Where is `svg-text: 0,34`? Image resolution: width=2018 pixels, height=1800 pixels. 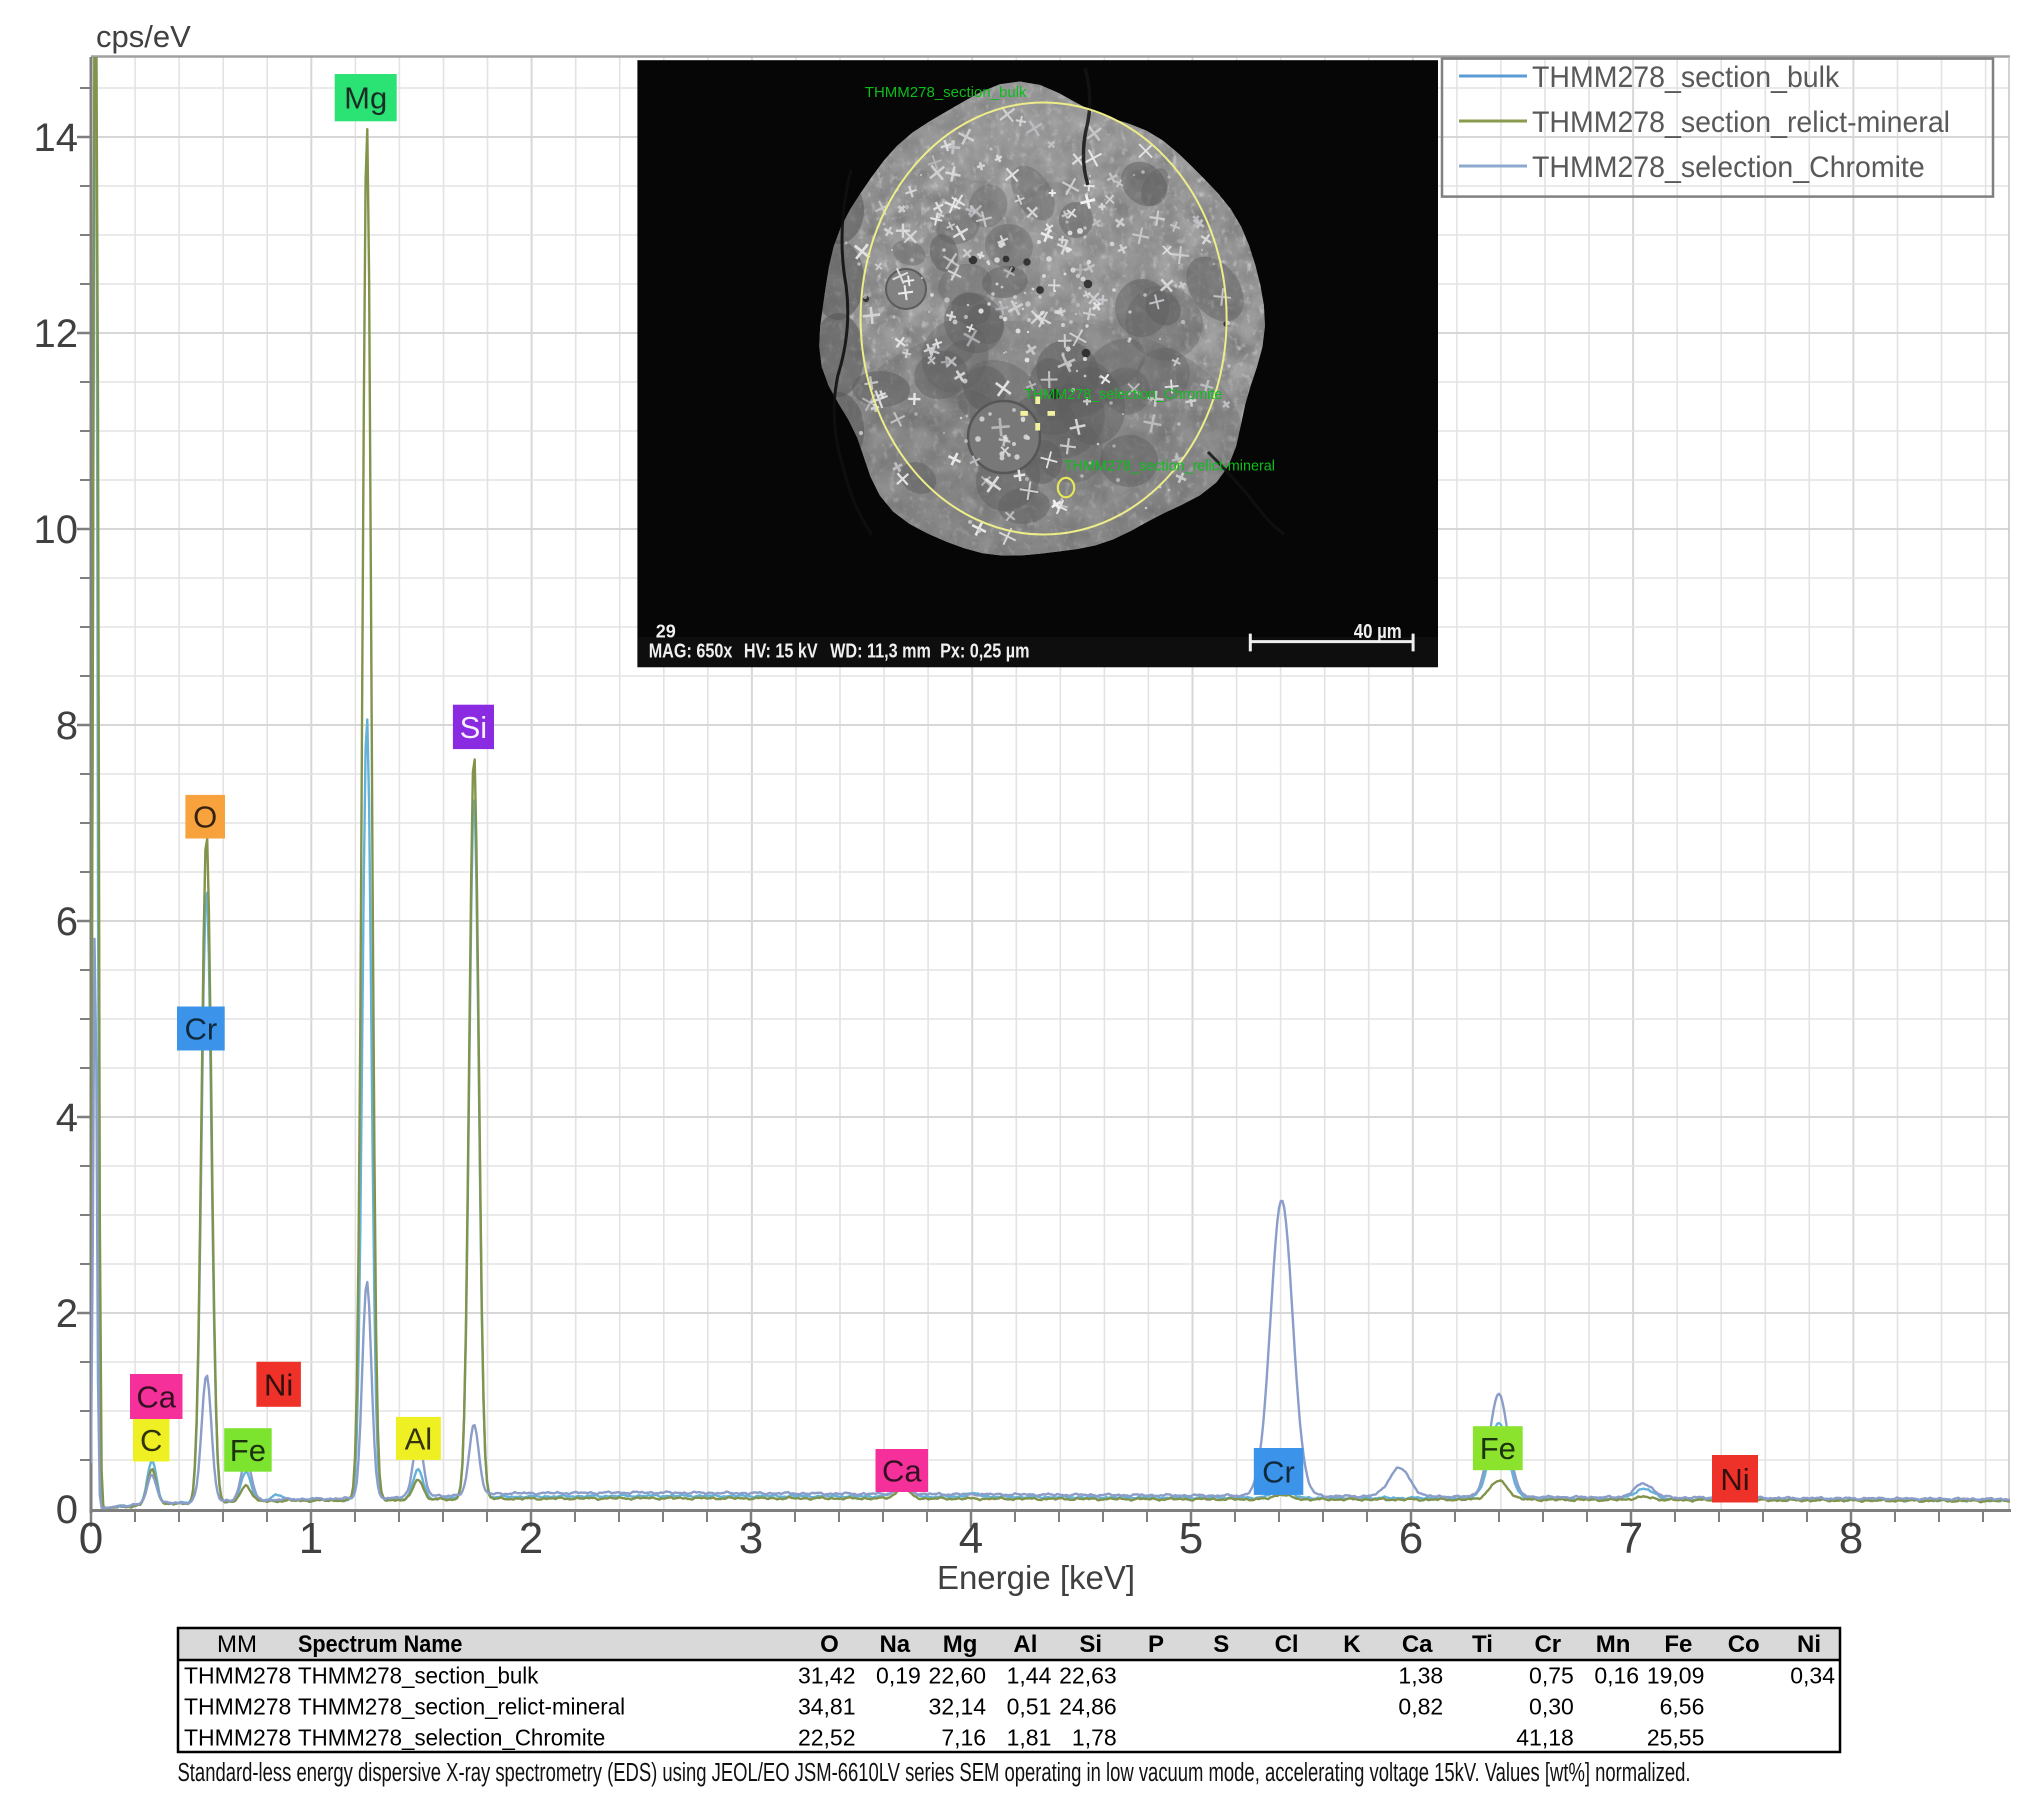 svg-text: 0,34 is located at coordinates (1812, 1676).